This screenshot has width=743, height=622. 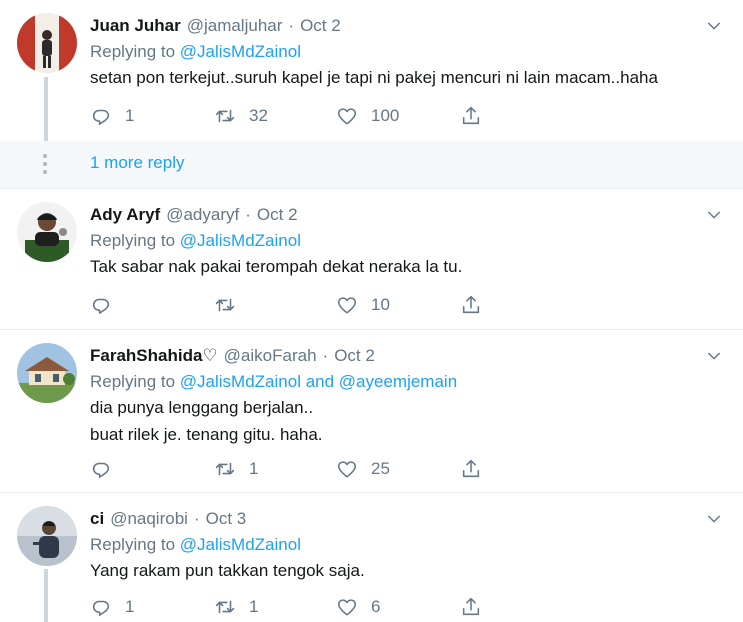 I want to click on like-button: 6, so click(x=358, y=607).